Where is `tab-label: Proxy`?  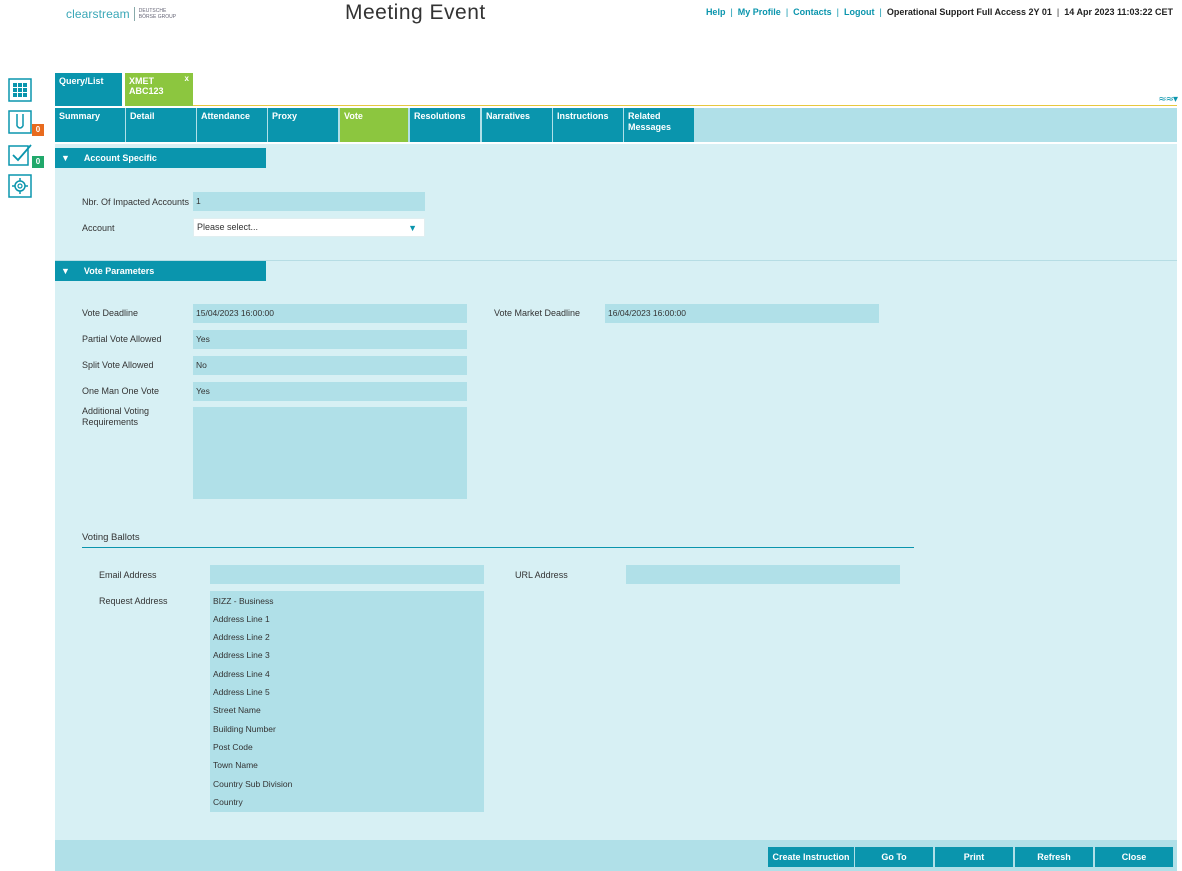 tab-label: Proxy is located at coordinates (285, 116).